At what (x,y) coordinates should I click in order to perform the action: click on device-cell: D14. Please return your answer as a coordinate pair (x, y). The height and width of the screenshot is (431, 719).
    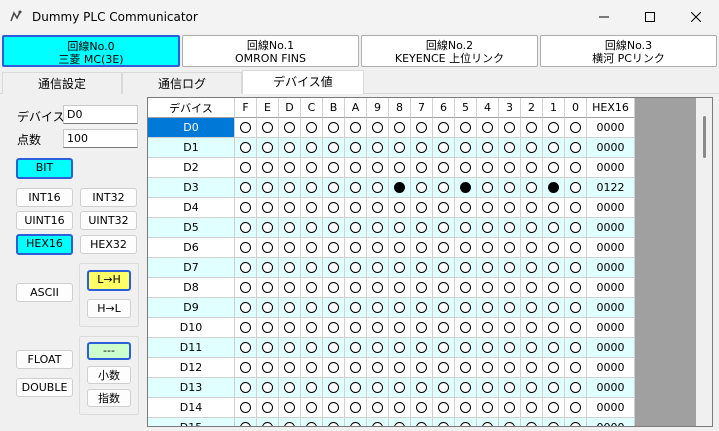
    Looking at the image, I should click on (191, 408).